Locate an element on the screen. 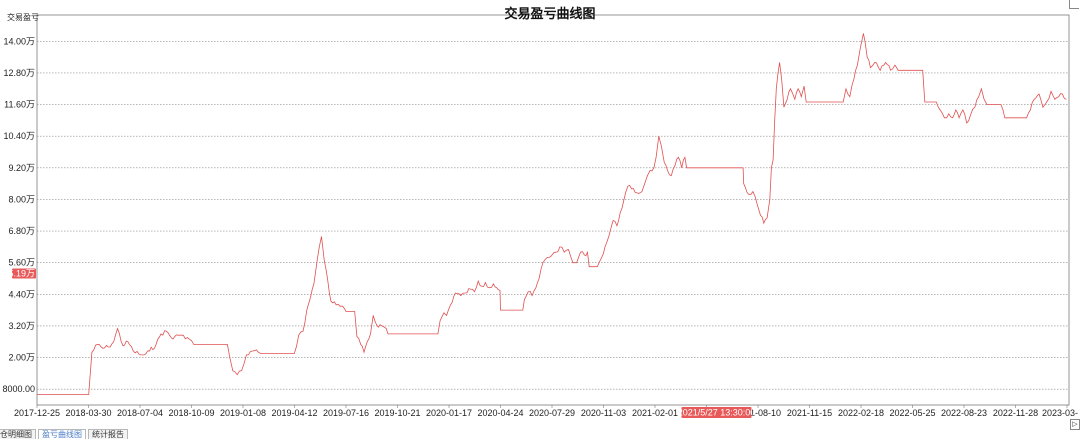 The width and height of the screenshot is (1080, 439). x-tick-label: 2022-11-28 is located at coordinates (1015, 413).